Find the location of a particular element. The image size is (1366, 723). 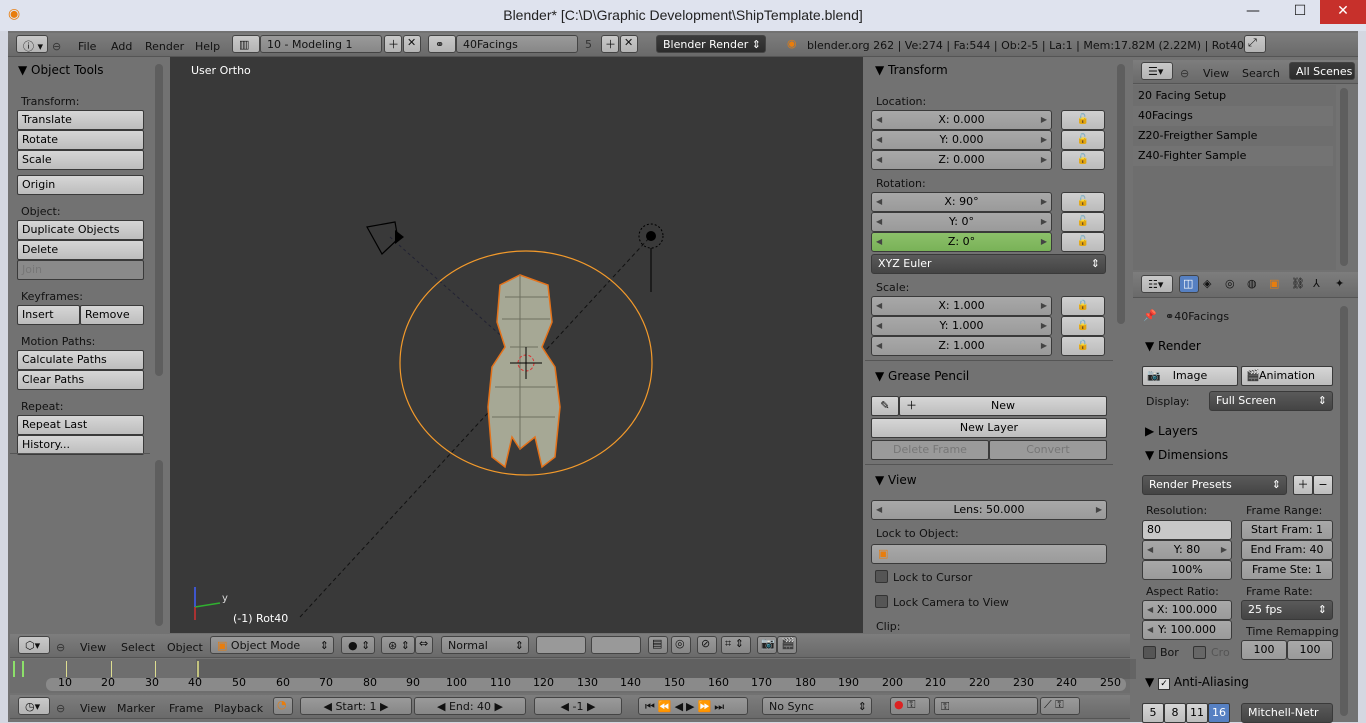

render-properties-scrollbar is located at coordinates (1344, 511).